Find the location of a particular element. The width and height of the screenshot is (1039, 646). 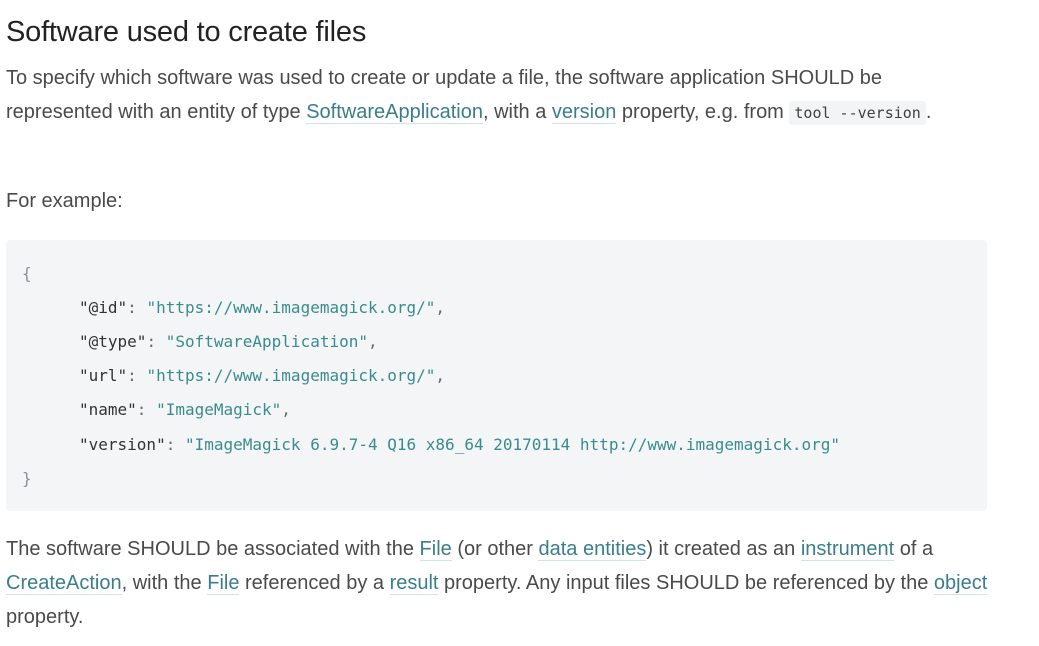

code-line-url: "url": "https://www.imagemagick.org/", is located at coordinates (262, 375).